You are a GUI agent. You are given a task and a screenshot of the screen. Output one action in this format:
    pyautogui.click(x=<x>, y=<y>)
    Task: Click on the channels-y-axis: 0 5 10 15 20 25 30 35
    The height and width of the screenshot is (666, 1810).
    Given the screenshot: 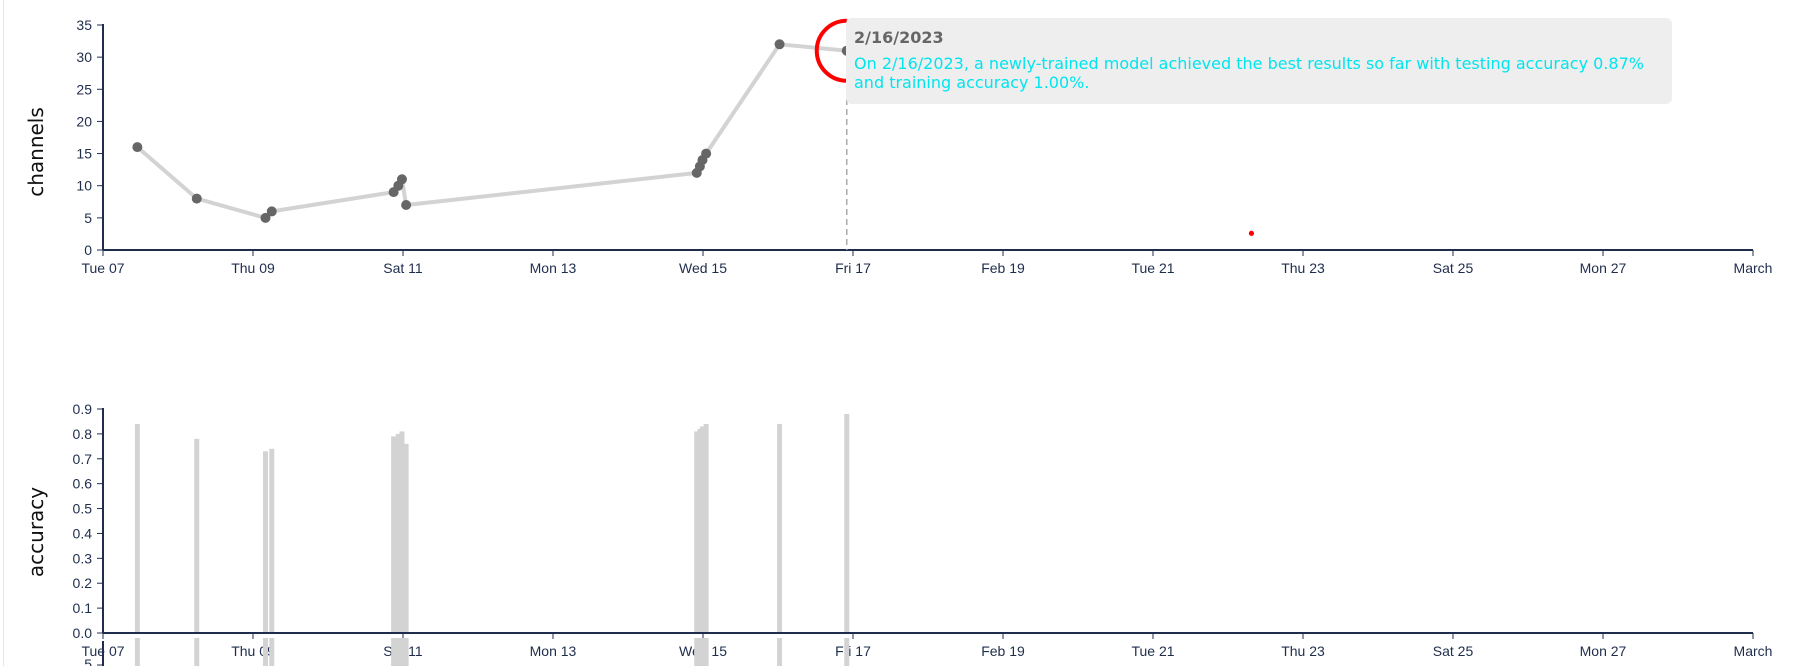 What is the action you would take?
    pyautogui.click(x=90, y=137)
    